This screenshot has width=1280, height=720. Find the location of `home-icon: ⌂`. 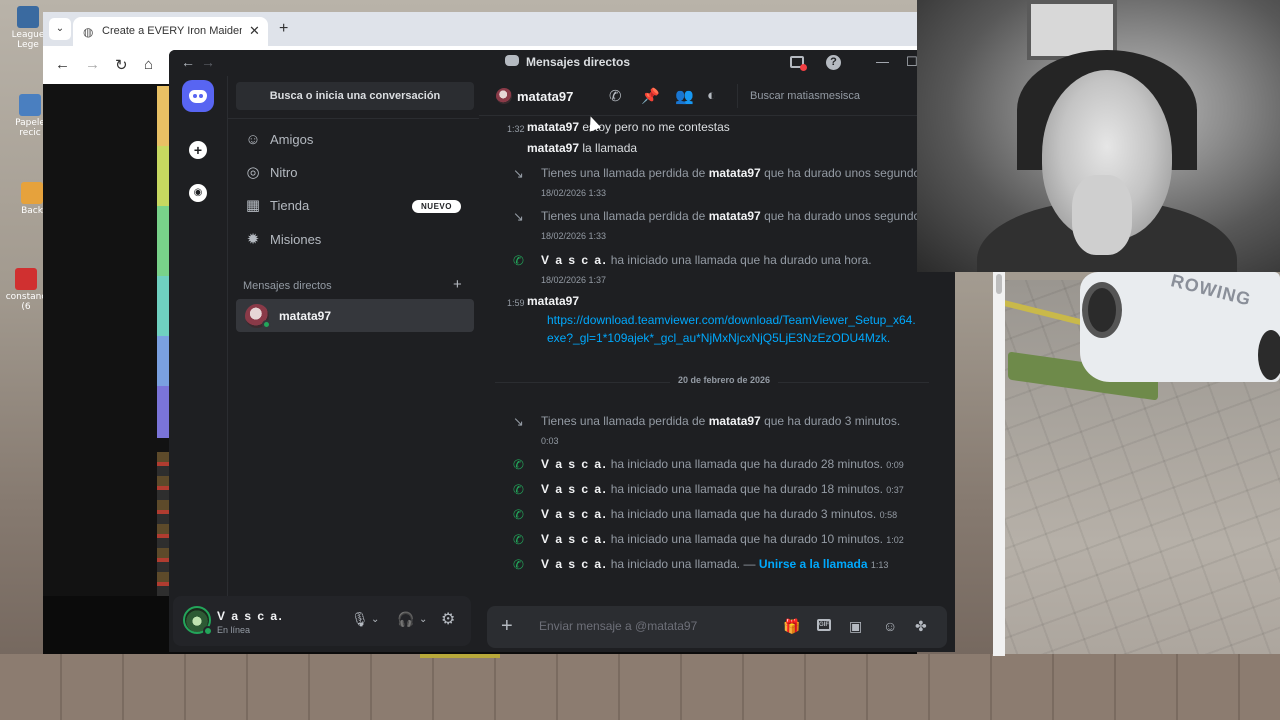

home-icon: ⌂ is located at coordinates (148, 64).